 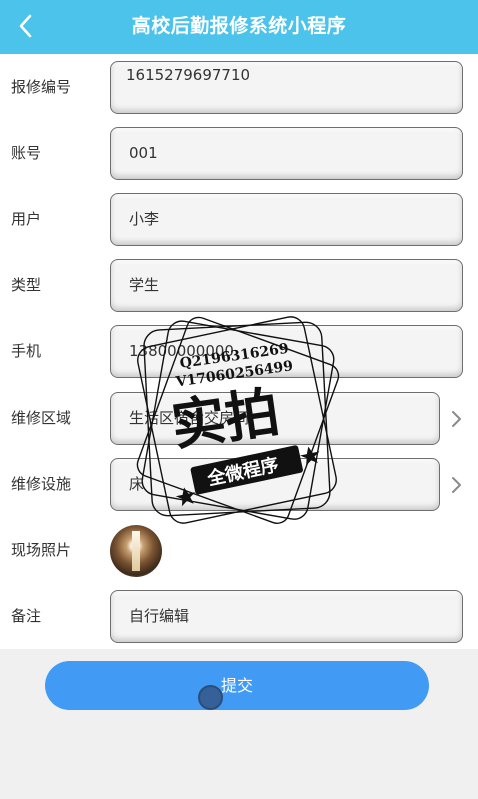 I want to click on photo-row: 现场照片, so click(x=239, y=550).